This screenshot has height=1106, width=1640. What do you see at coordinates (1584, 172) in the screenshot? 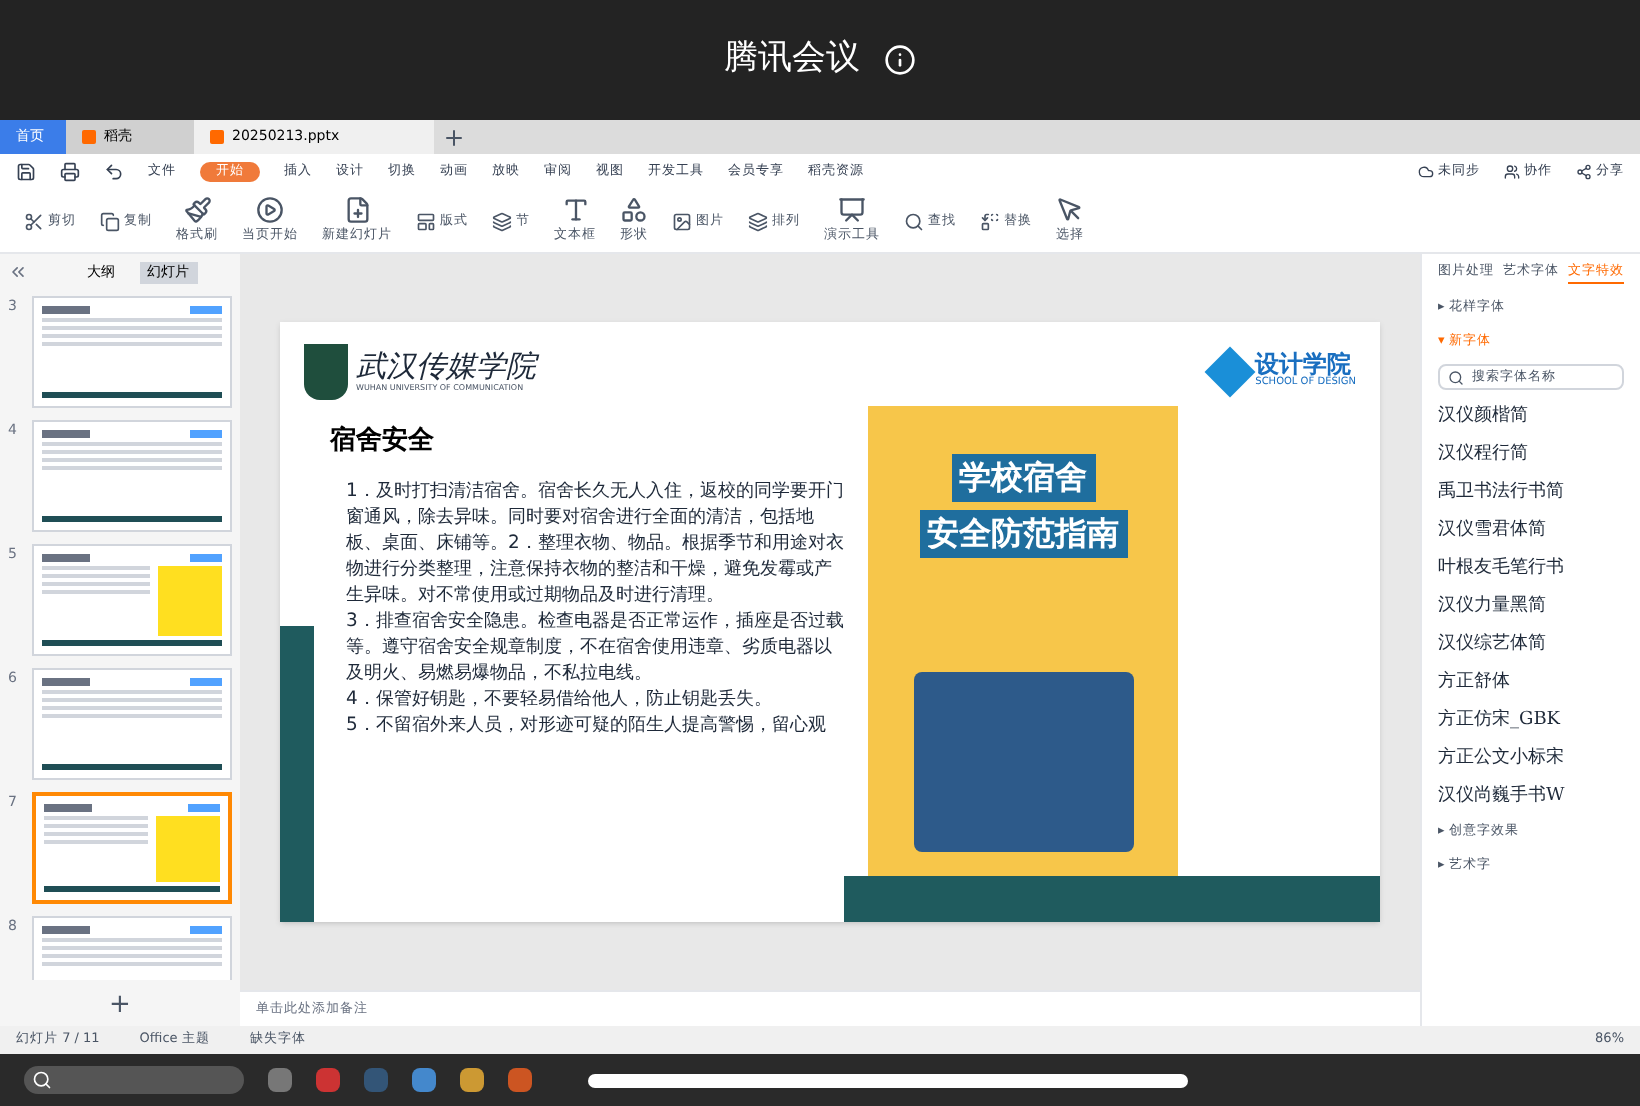
I see `share-icon` at bounding box center [1584, 172].